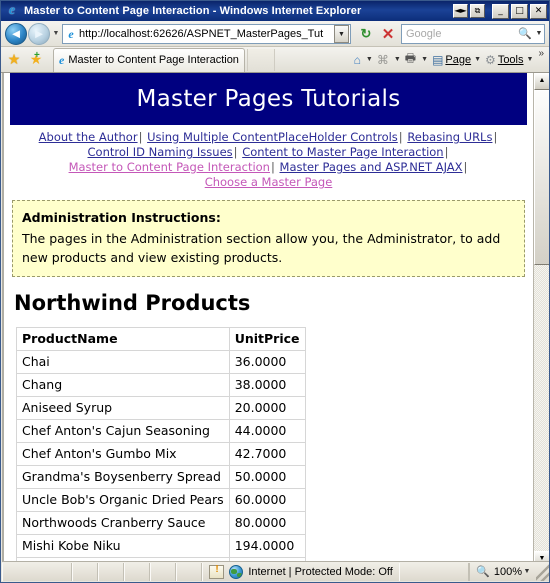  I want to click on instructions-heading: Administration Instructions:, so click(121, 217).